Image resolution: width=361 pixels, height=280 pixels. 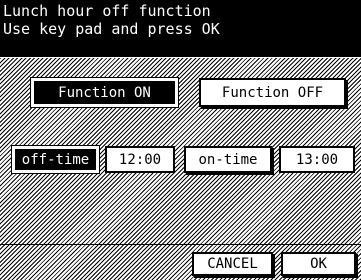 I want to click on screen-instruction: Use key pad and press OK, so click(x=111, y=29).